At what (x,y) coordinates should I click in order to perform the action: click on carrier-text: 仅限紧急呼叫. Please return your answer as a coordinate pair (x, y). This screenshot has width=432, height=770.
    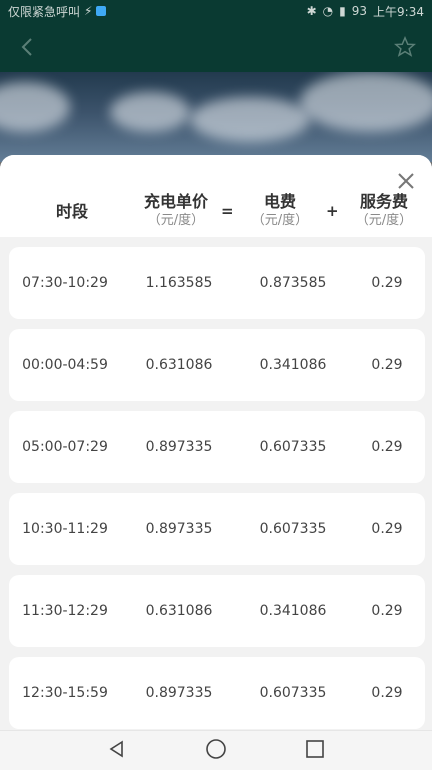
    Looking at the image, I should click on (44, 11).